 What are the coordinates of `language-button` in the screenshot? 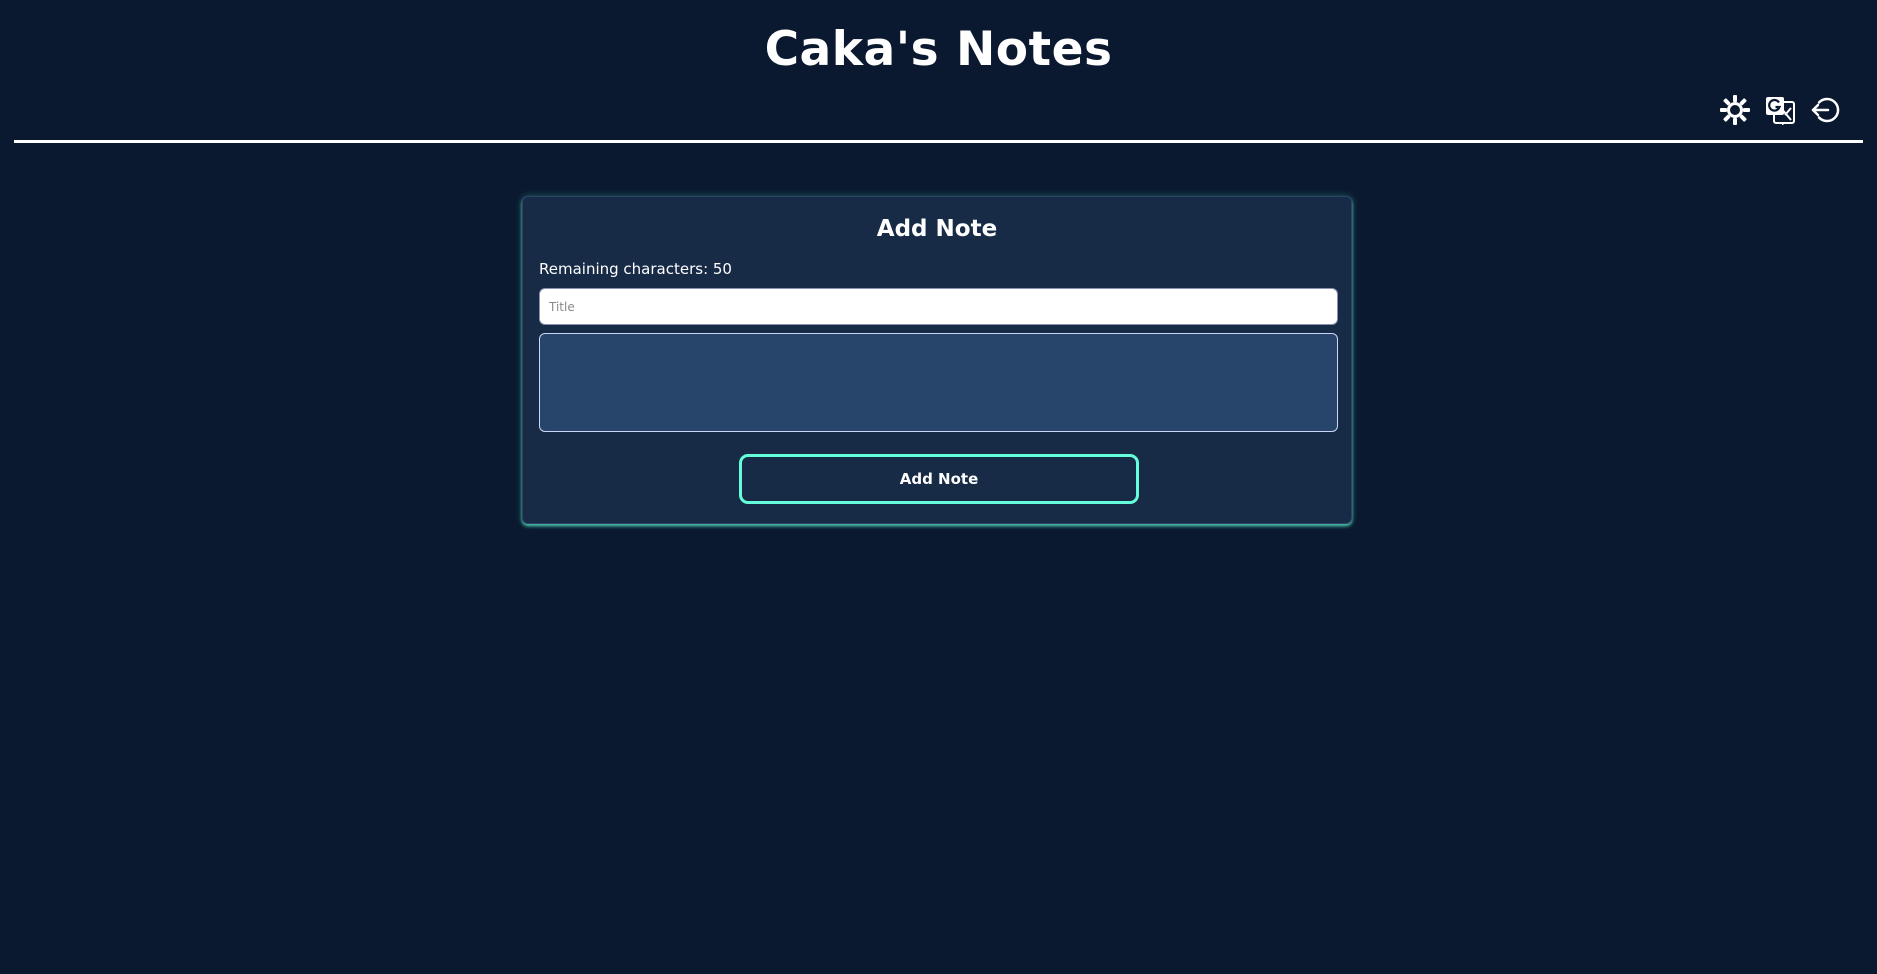 It's located at (1780, 110).